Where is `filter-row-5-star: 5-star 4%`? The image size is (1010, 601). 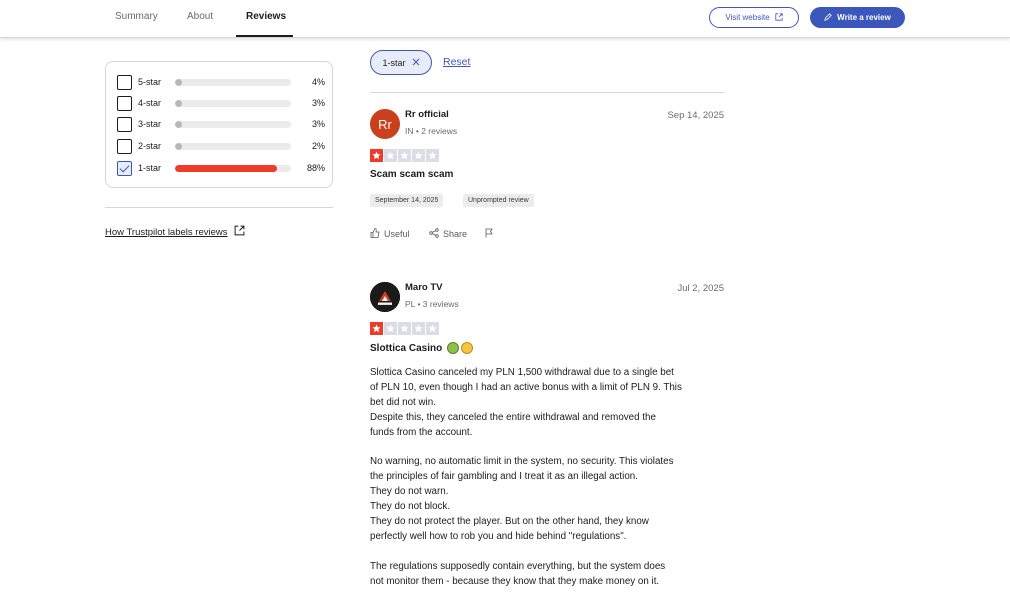 filter-row-5-star: 5-star 4% is located at coordinates (221, 83).